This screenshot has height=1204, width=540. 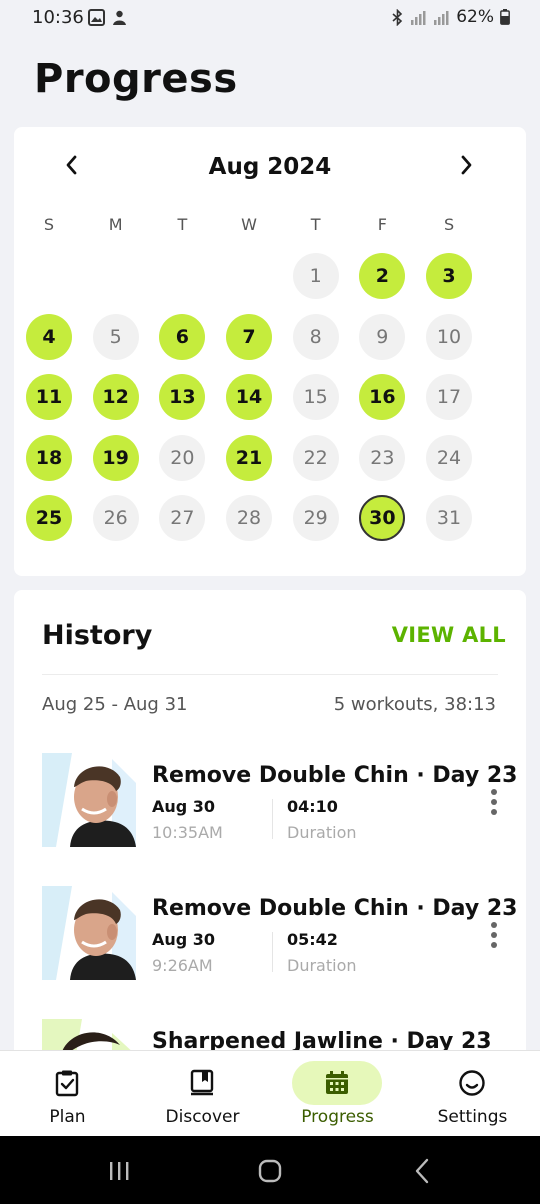 I want to click on notification-icon, so click(x=119, y=17).